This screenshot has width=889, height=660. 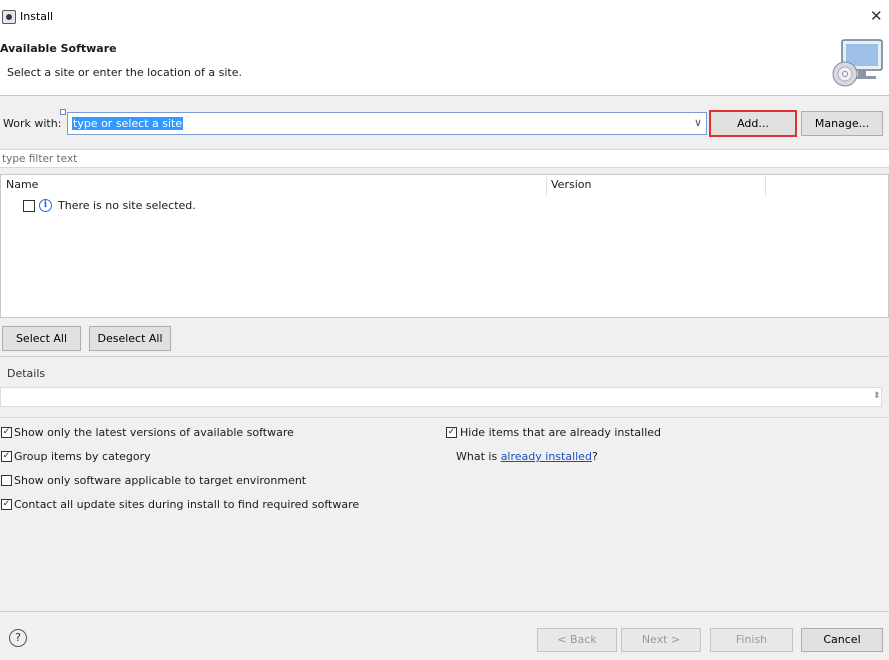 I want to click on what-is-prefix: What is, so click(x=477, y=456).